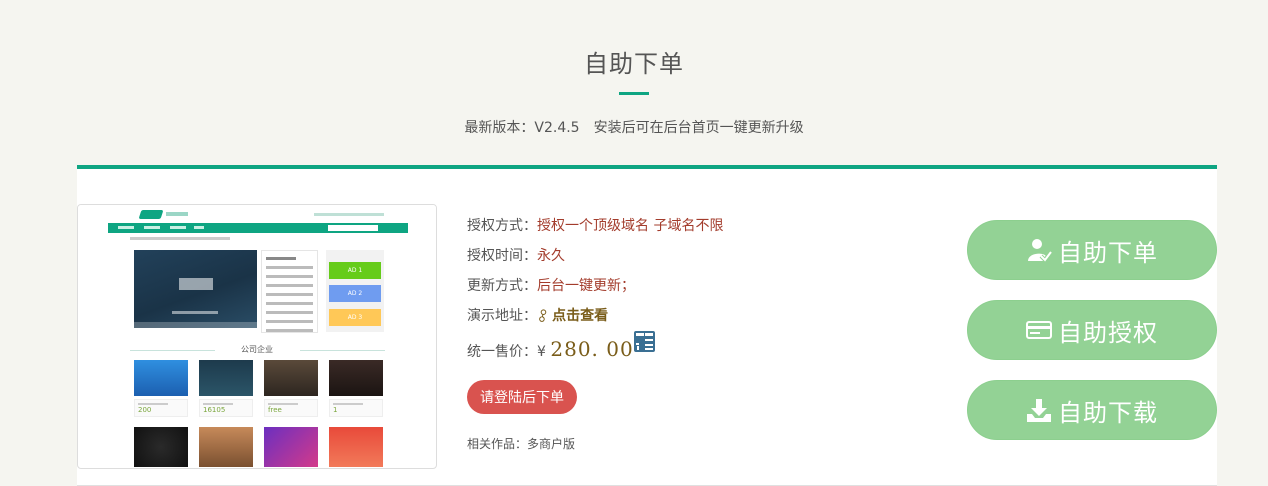  What do you see at coordinates (1108, 412) in the screenshot?
I see `self-download-label: 自助下载` at bounding box center [1108, 412].